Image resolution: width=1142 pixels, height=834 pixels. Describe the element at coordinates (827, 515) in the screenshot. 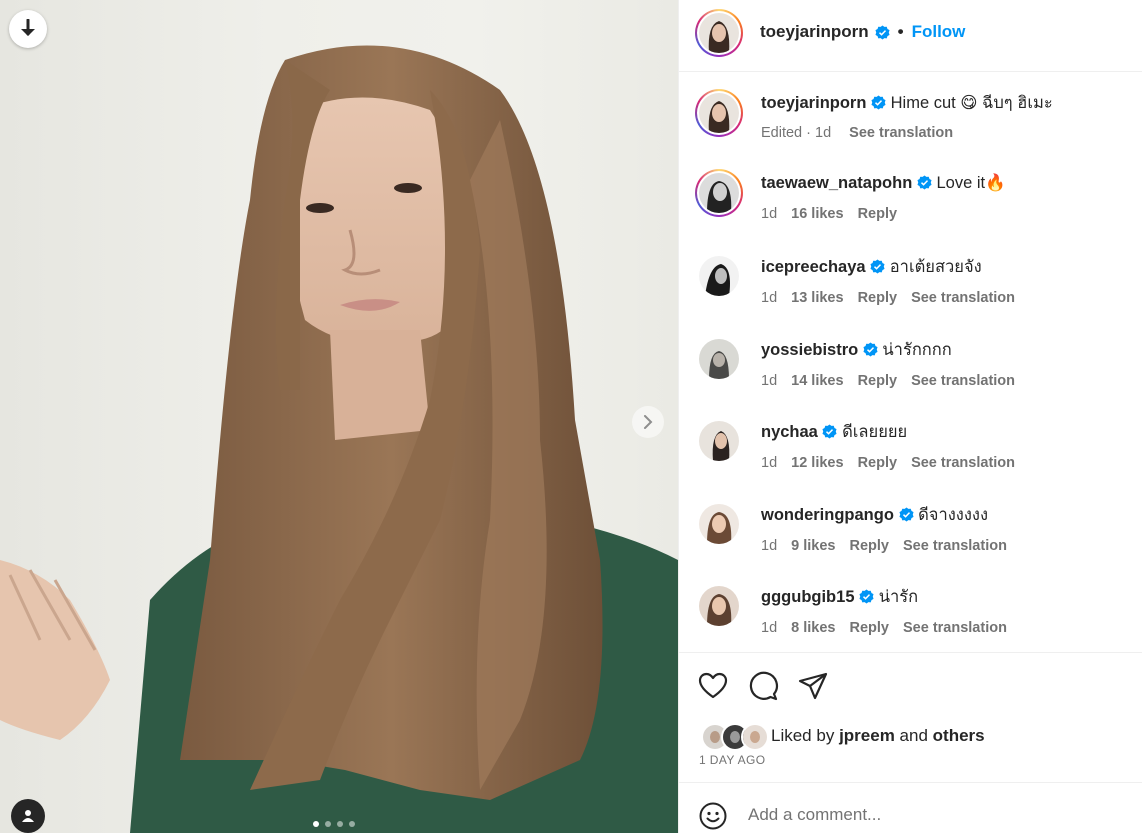

I see `comment-username: wonderingpango` at that location.